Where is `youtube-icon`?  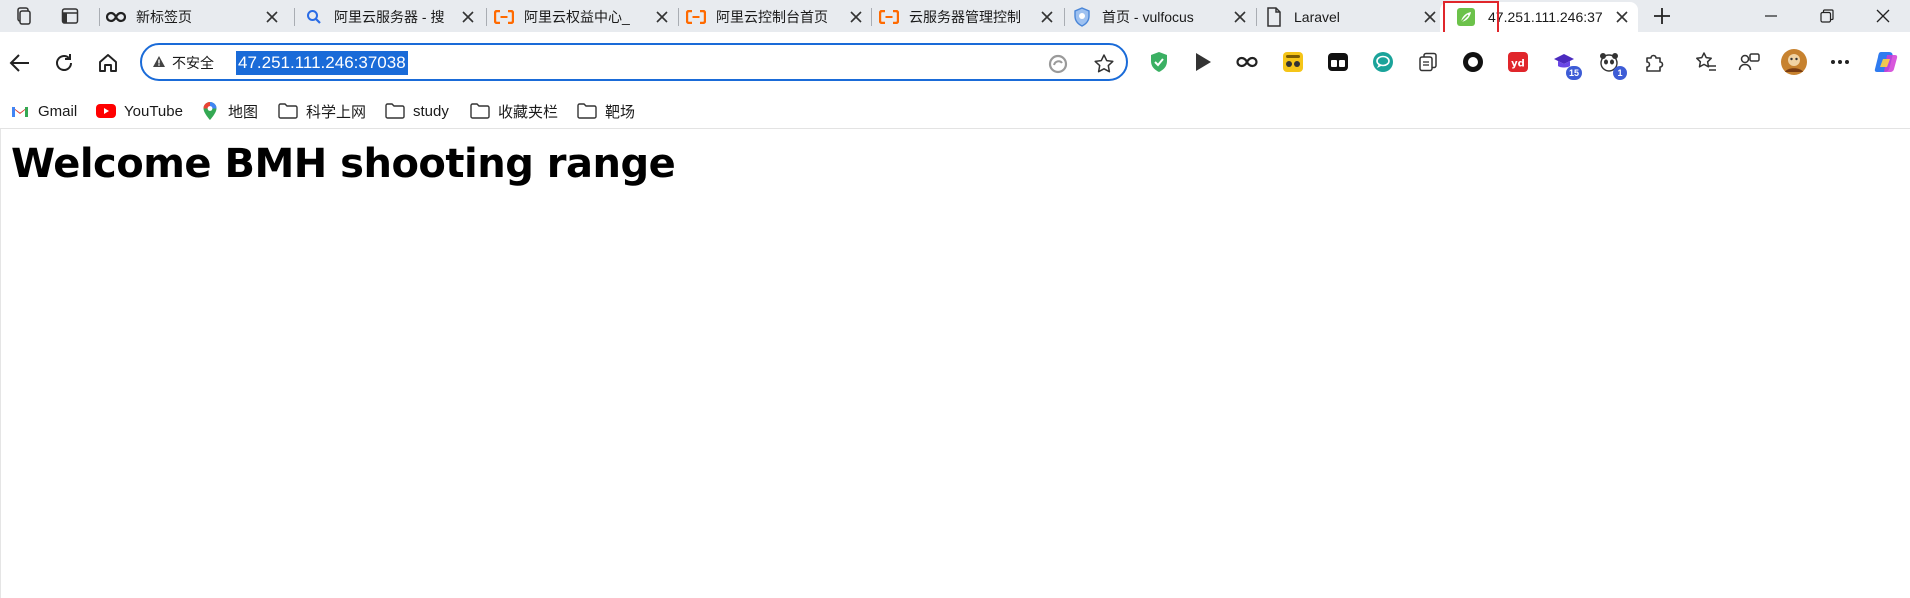
youtube-icon is located at coordinates (106, 111).